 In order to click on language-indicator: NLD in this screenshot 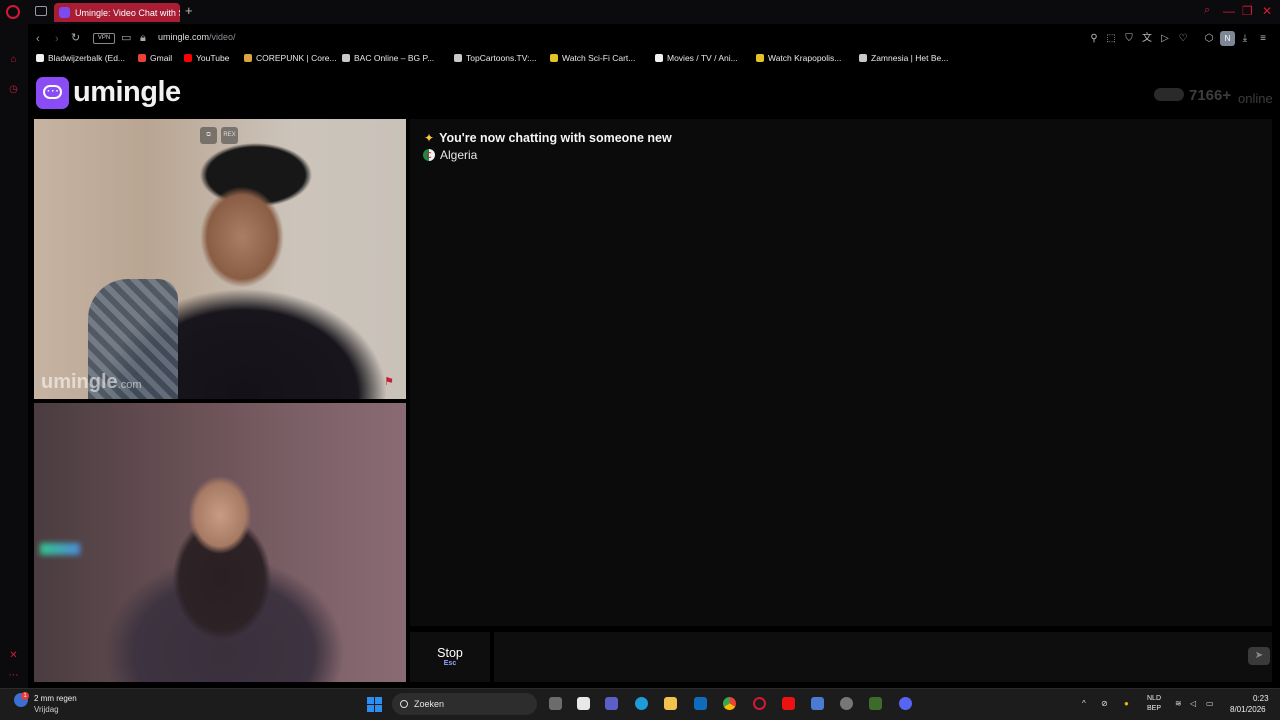, I will do `click(1154, 698)`.